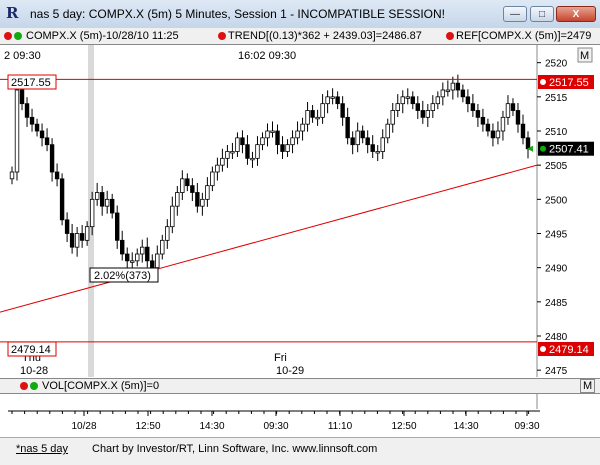 Image resolution: width=600 pixels, height=465 pixels. Describe the element at coordinates (100, 386) in the screenshot. I see `volume-legend: VOL[COMPX.X (5m)]=0` at that location.